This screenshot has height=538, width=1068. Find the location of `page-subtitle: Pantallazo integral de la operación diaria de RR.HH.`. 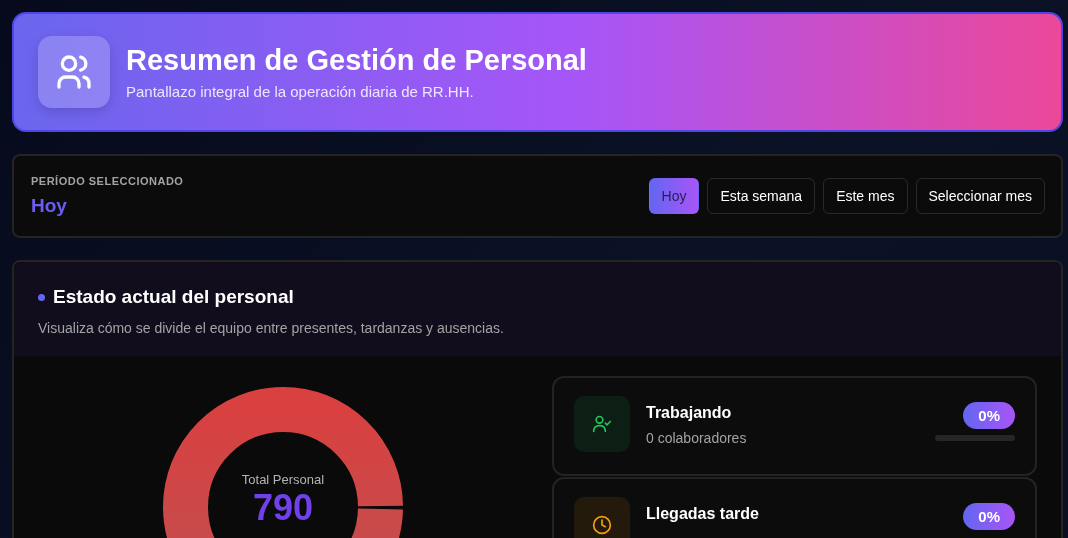

page-subtitle: Pantallazo integral de la operación diaria de RR.HH. is located at coordinates (300, 91).